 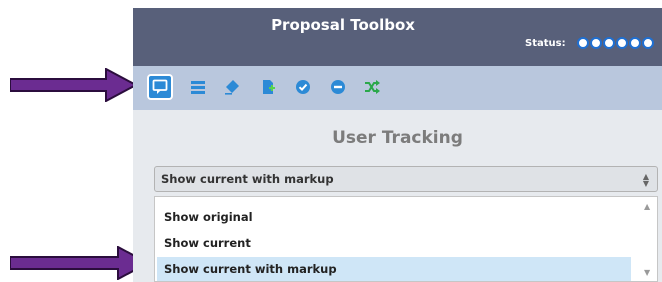 I want to click on tracking-mode-select: Show current with markup ▲ ▼, so click(x=406, y=179).